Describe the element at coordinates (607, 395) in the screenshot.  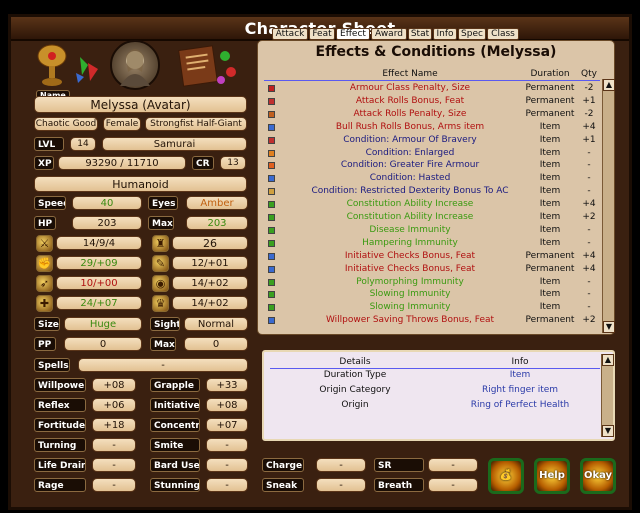
I see `details-scrollbar: ▲ ▼` at that location.